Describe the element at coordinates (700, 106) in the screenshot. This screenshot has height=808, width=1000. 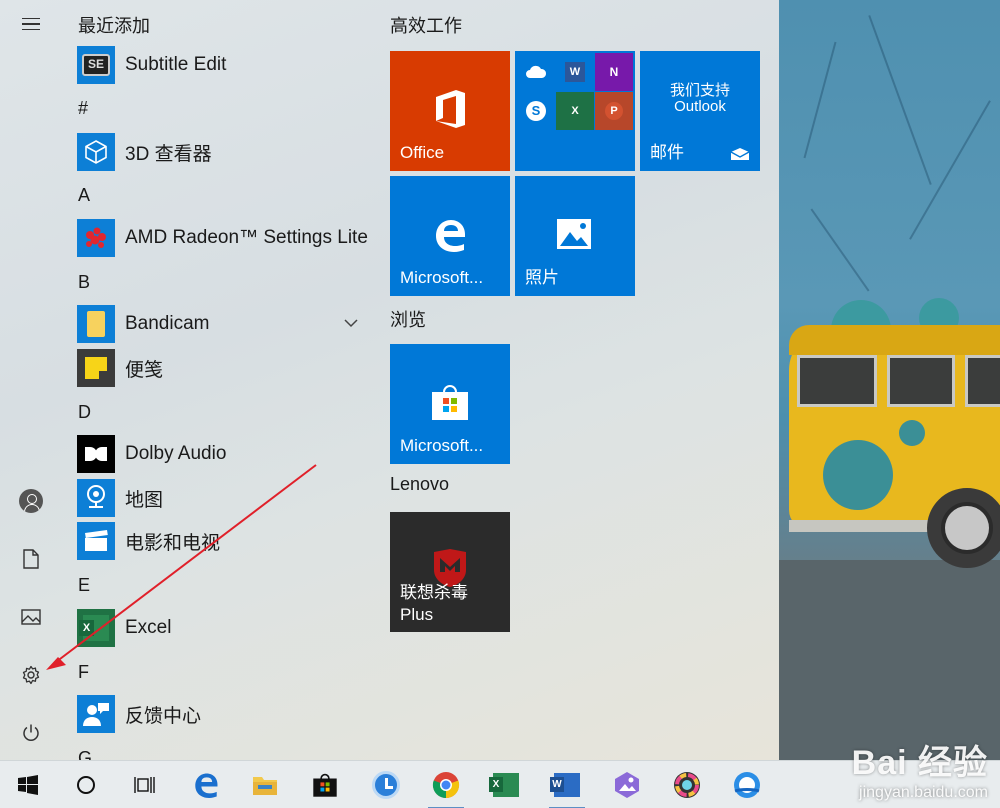
I see `mail-tile-subheading: Outlook` at that location.